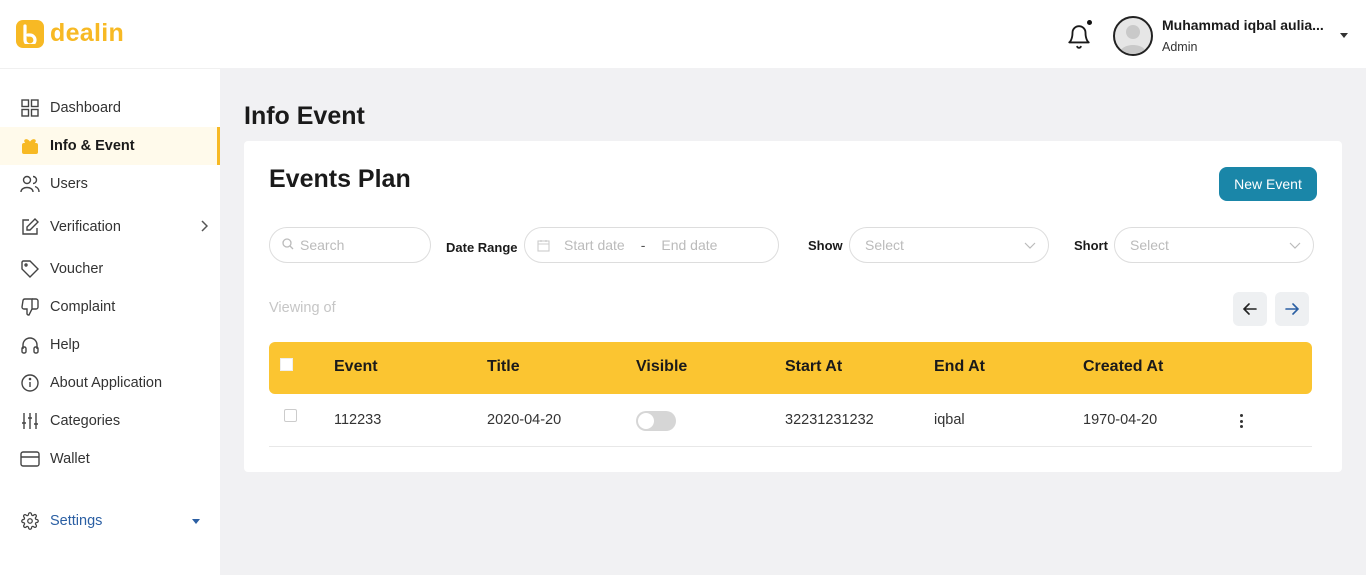 Image resolution: width=1366 pixels, height=575 pixels. Describe the element at coordinates (1133, 36) in the screenshot. I see `avatar` at that location.